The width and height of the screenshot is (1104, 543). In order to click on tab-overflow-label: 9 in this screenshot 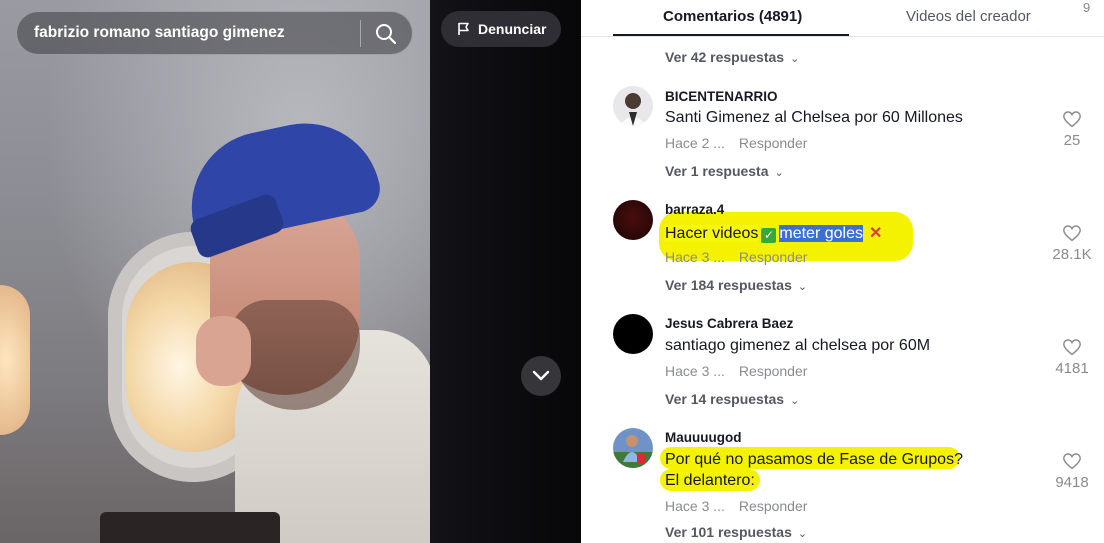, I will do `click(1087, 7)`.